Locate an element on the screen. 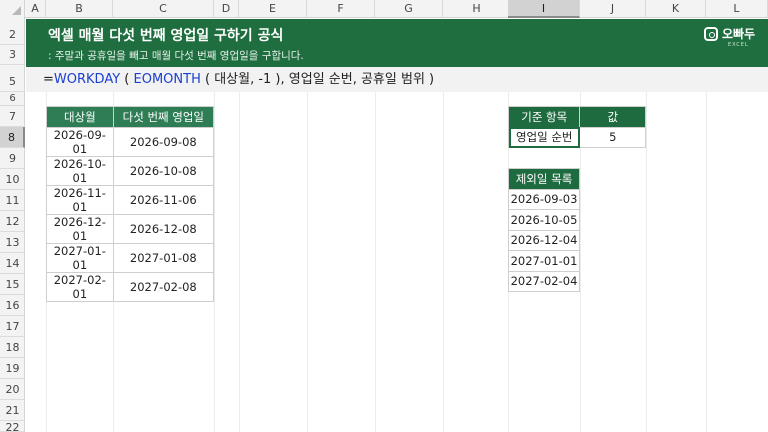 Image resolution: width=768 pixels, height=432 pixels. table-row: 영업일 순번 5 is located at coordinates (576, 137).